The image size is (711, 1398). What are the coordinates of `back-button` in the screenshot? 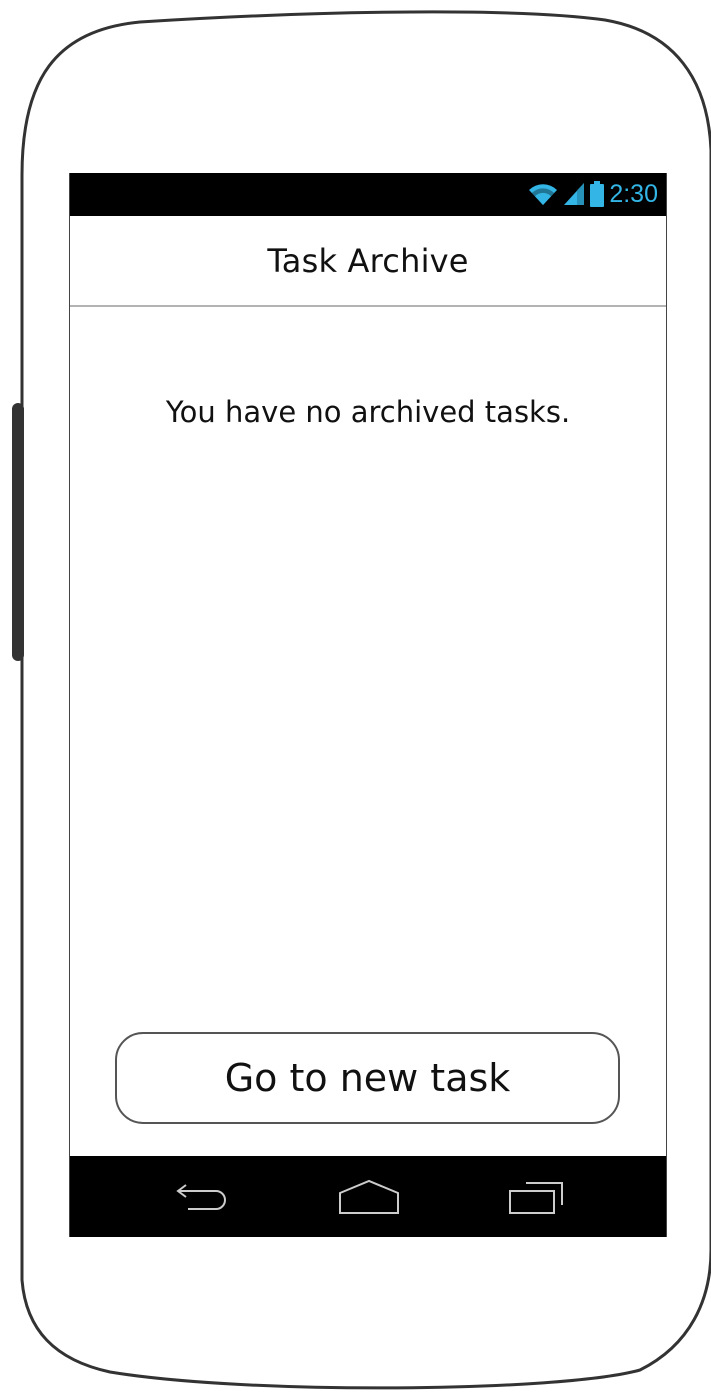 It's located at (202, 1197).